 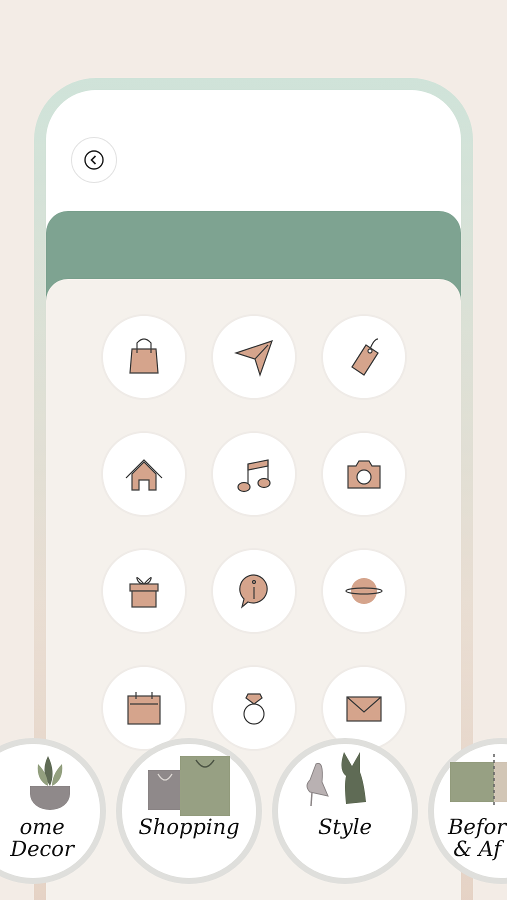 I want to click on highlight-label: ome, so click(x=42, y=827).